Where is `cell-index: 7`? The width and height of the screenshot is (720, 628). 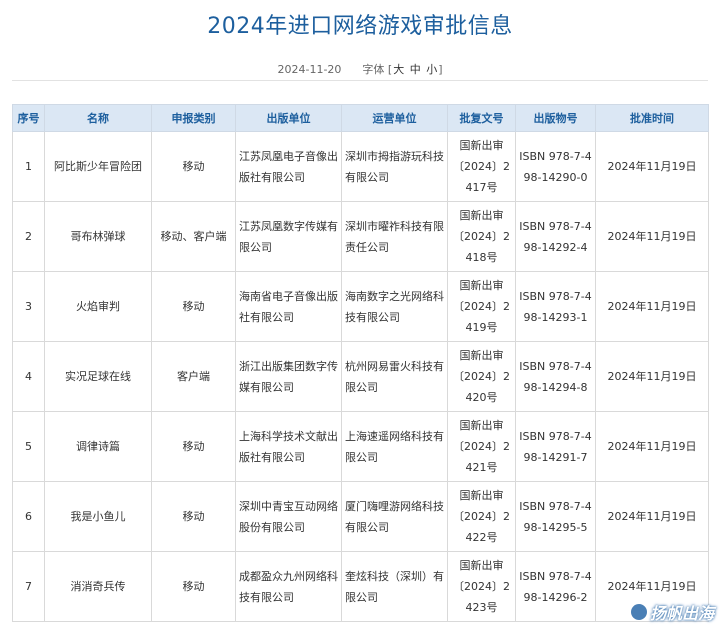 cell-index: 7 is located at coordinates (28, 586).